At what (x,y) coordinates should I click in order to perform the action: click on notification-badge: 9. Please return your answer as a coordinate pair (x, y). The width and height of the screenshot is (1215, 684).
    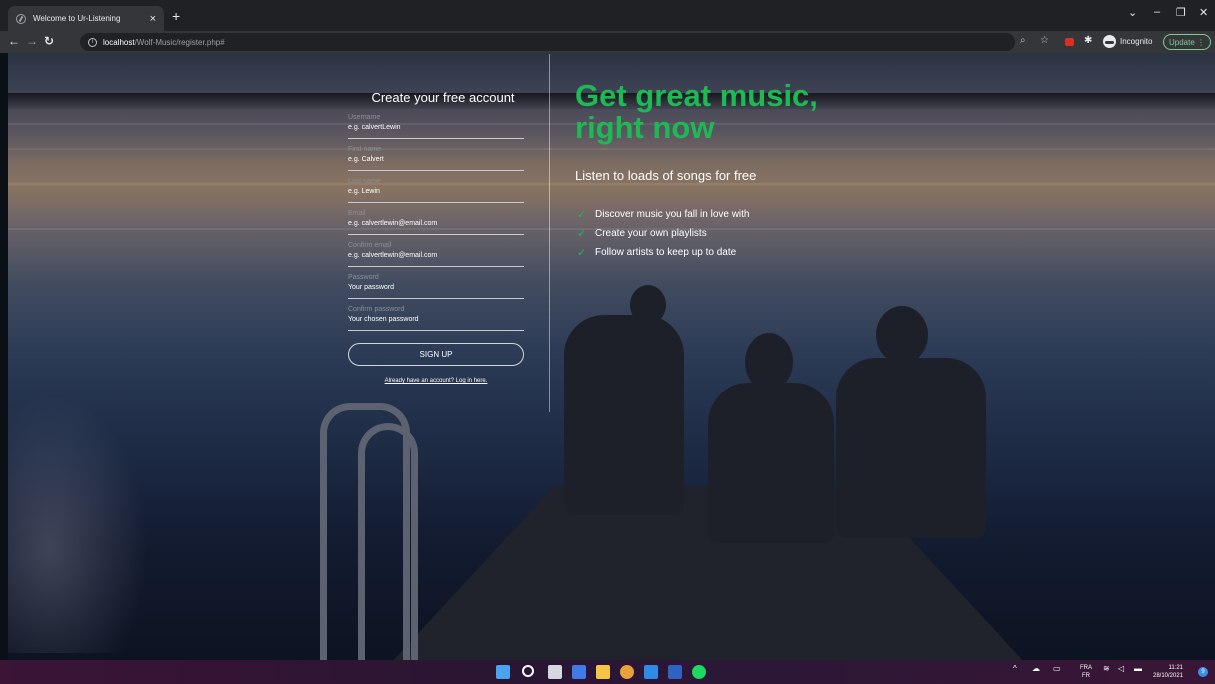
    Looking at the image, I should click on (1203, 672).